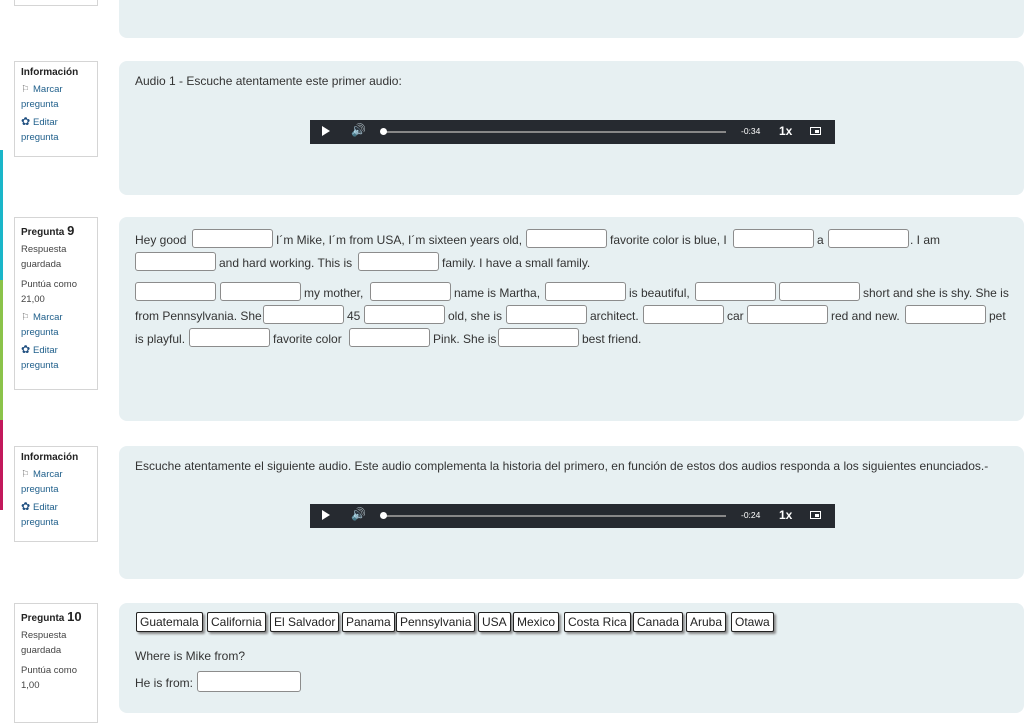 The width and height of the screenshot is (1024, 723). I want to click on cloze-text: from Pennsylvania. She, so click(198, 316).